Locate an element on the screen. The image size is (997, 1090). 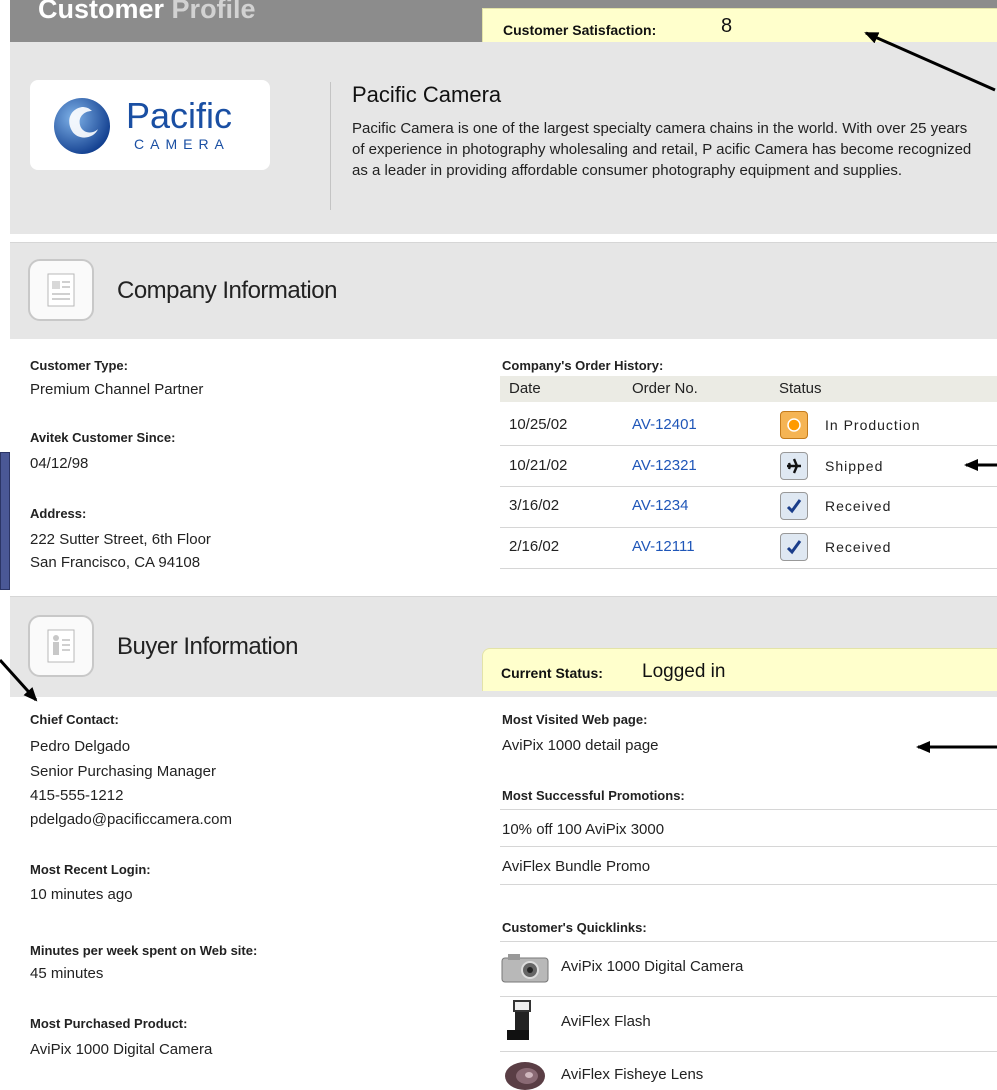
arrow-to-chief-contact is located at coordinates (19, 680).